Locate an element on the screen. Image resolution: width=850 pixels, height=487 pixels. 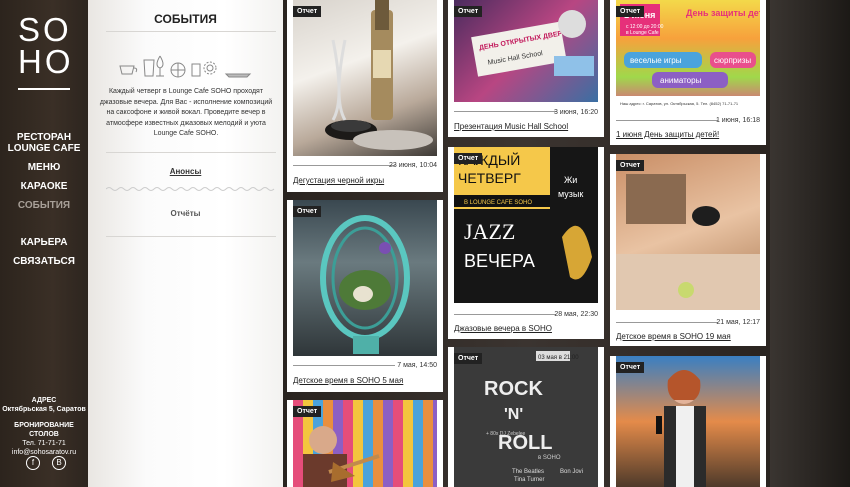
tableware-icons is located at coordinates (185, 66).